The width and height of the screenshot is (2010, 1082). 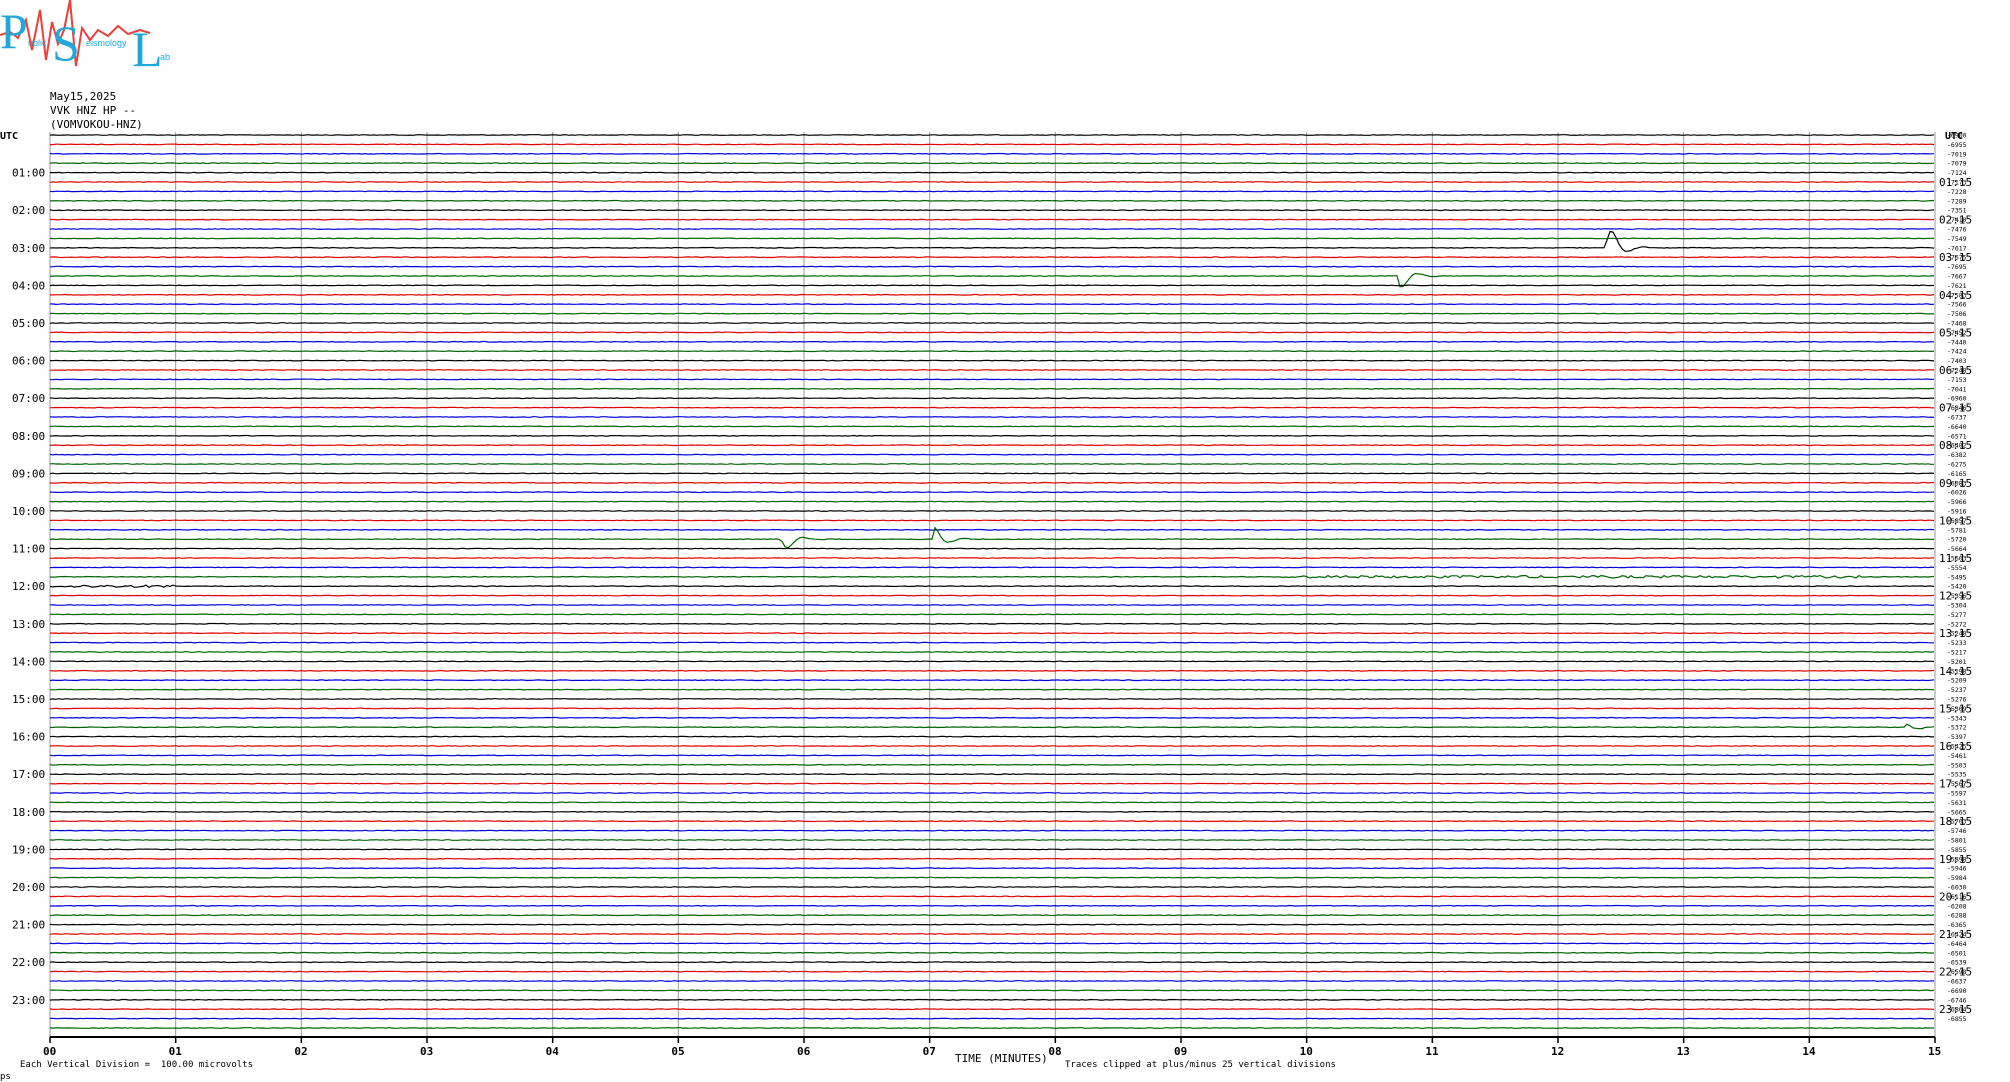 I want to click on left-hour-label: 09:00, so click(x=28, y=473).